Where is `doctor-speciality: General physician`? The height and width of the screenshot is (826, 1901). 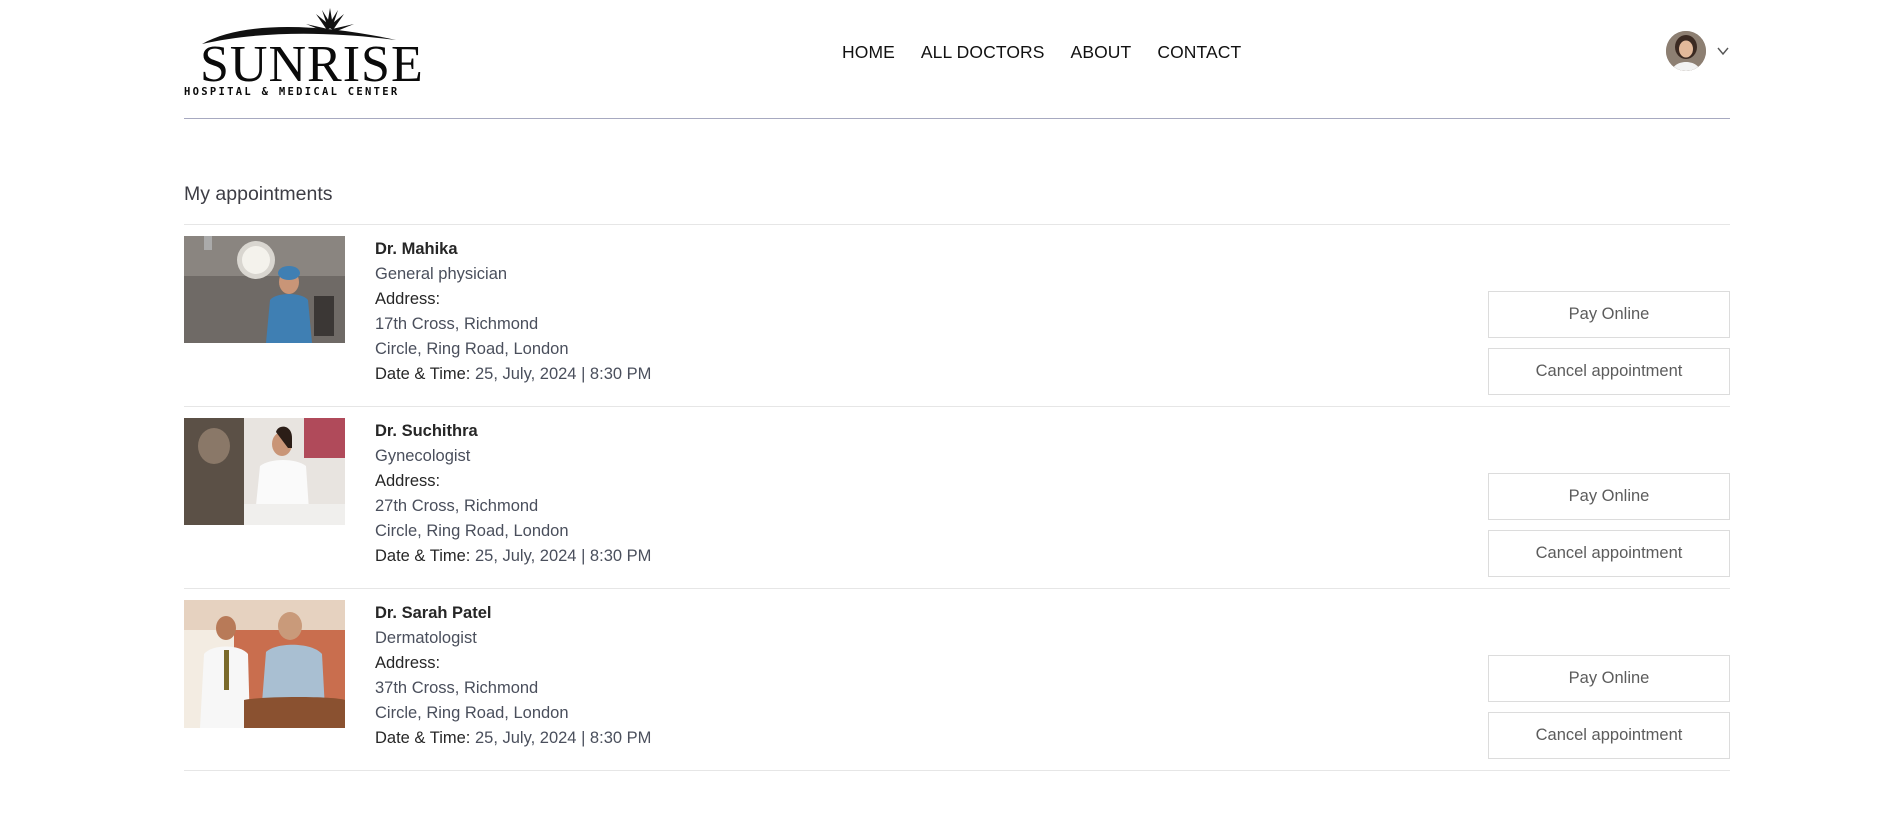
doctor-speciality: General physician is located at coordinates (441, 274).